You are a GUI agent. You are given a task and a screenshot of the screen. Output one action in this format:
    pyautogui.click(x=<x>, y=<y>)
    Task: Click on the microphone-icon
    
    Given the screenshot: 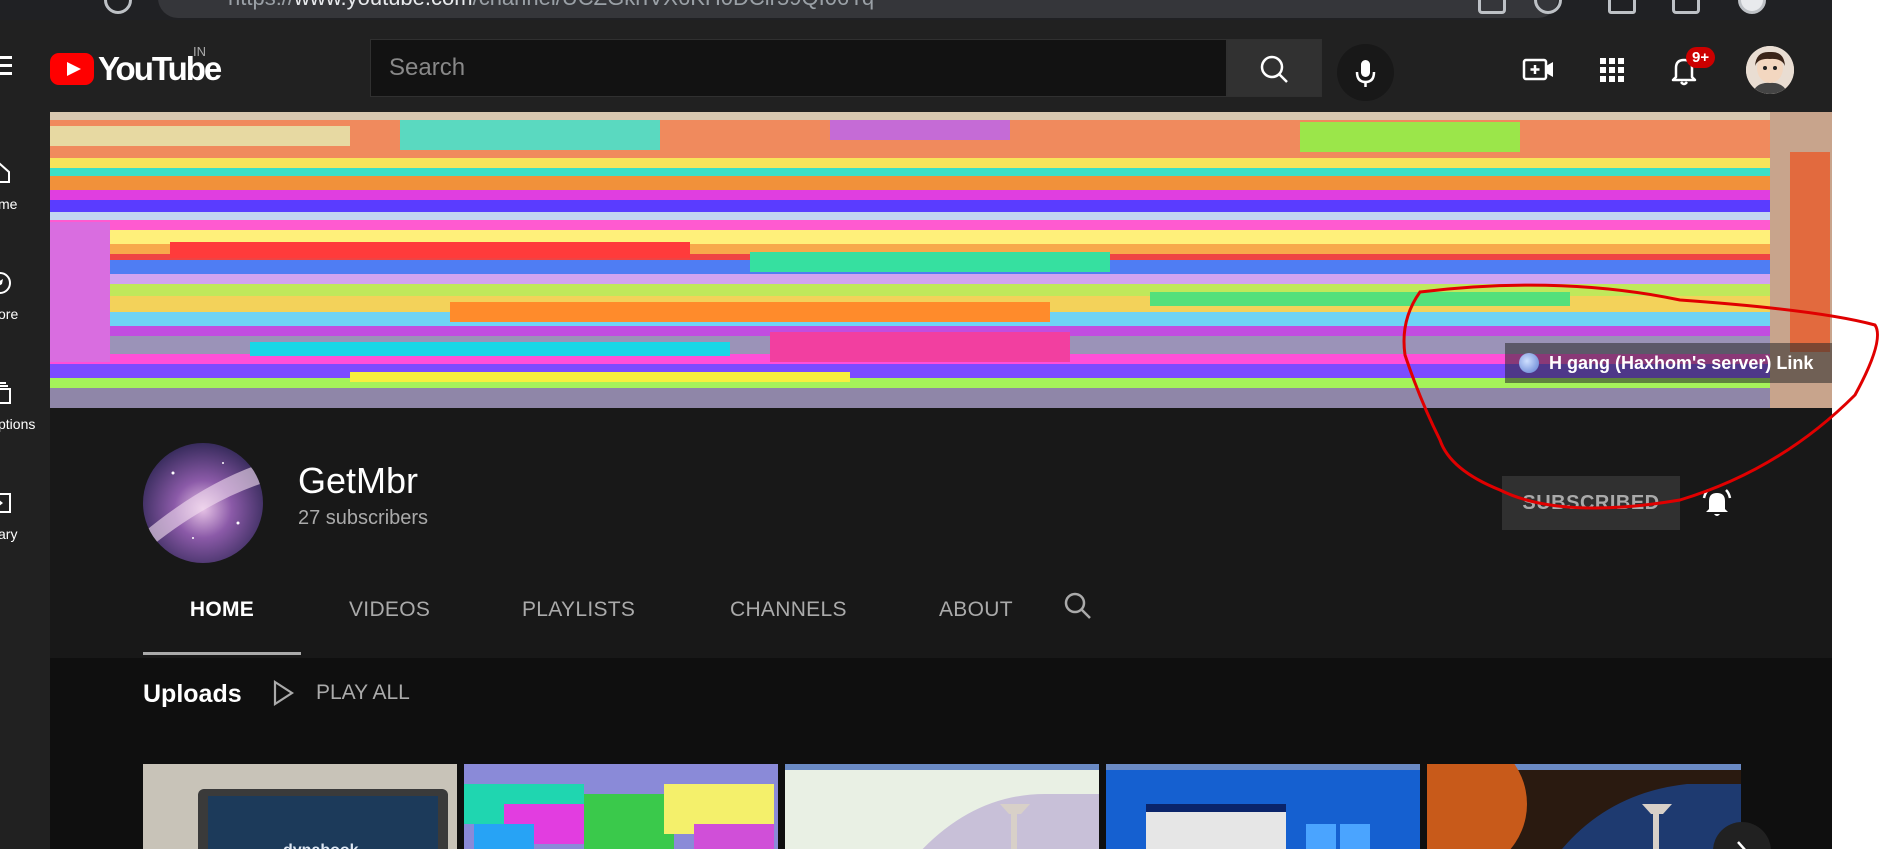 What is the action you would take?
    pyautogui.click(x=1365, y=73)
    